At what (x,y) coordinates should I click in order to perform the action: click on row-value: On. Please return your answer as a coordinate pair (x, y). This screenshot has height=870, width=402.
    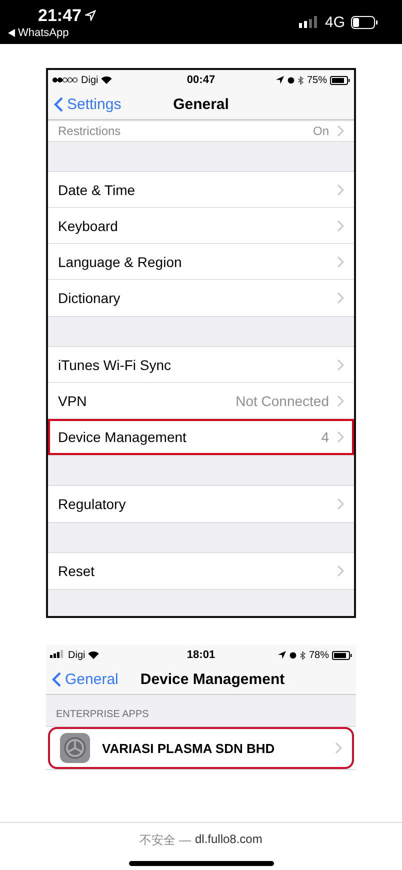
    Looking at the image, I should click on (320, 131).